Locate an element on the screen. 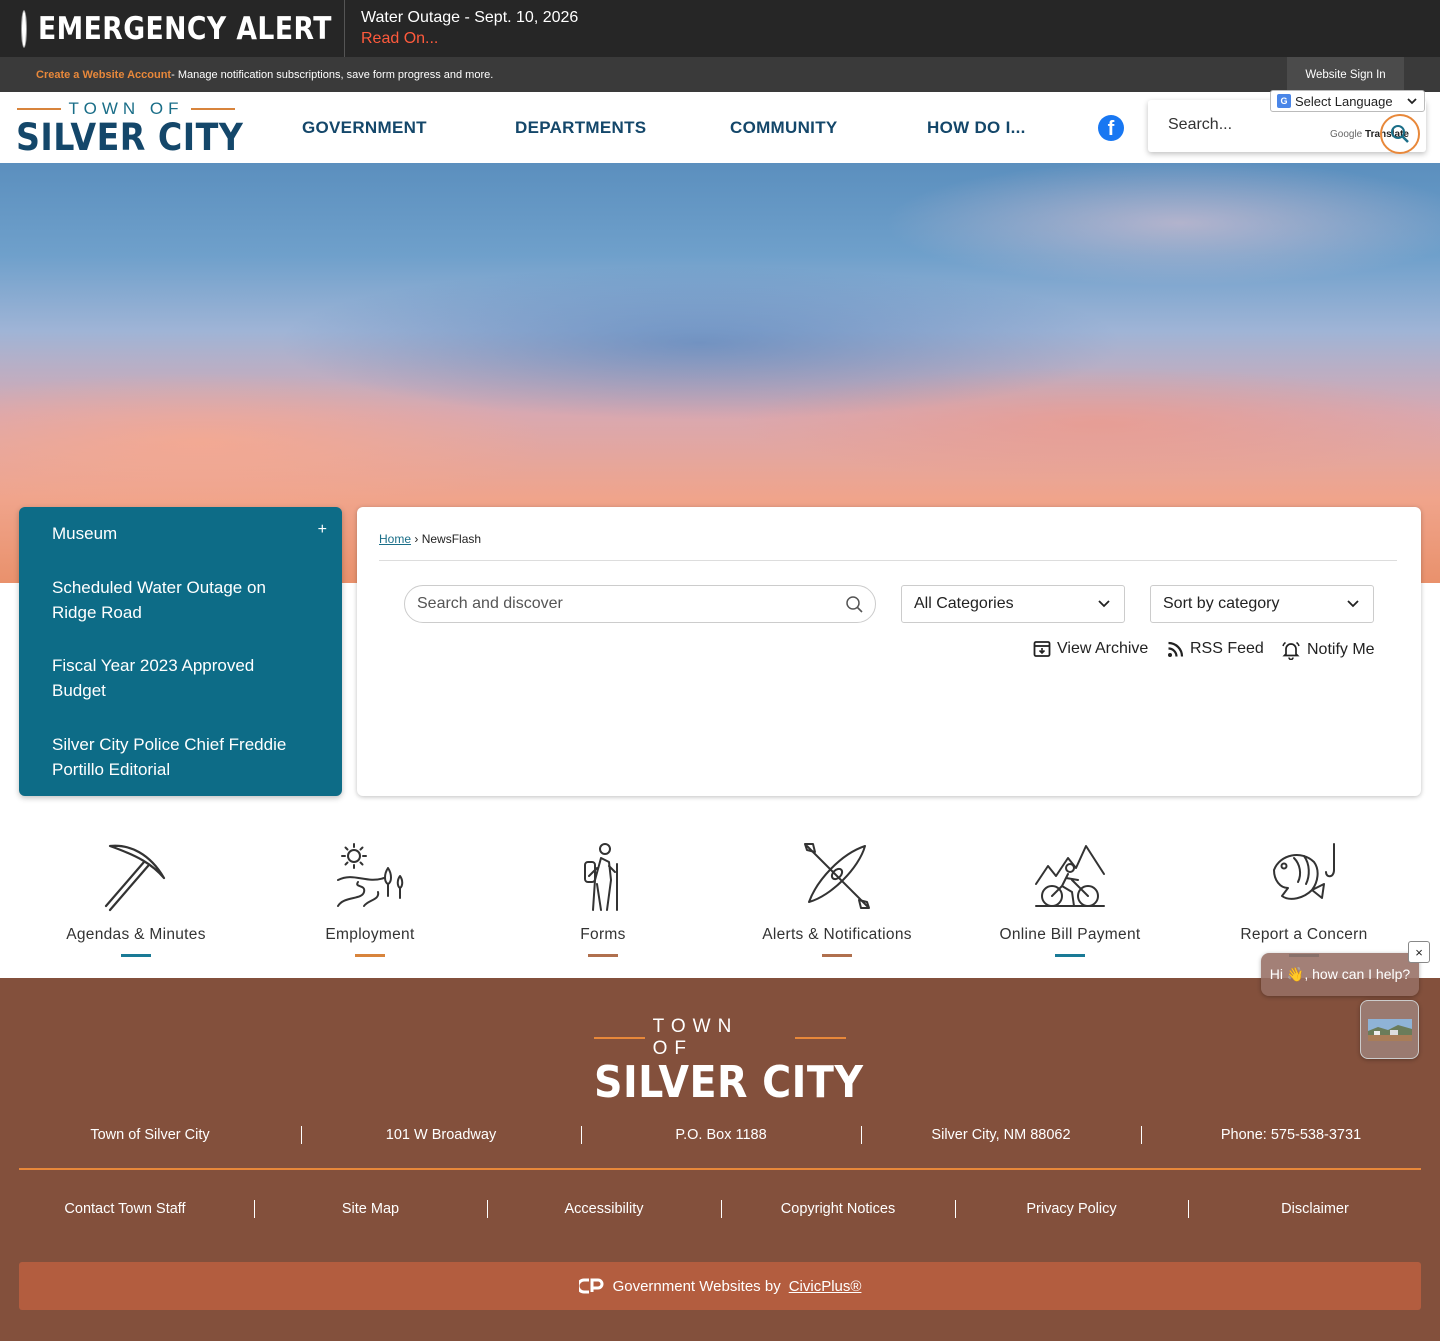 Image resolution: width=1440 pixels, height=1341 pixels. alert-message: Water Outage - Sept. 10, 2026 is located at coordinates (469, 18).